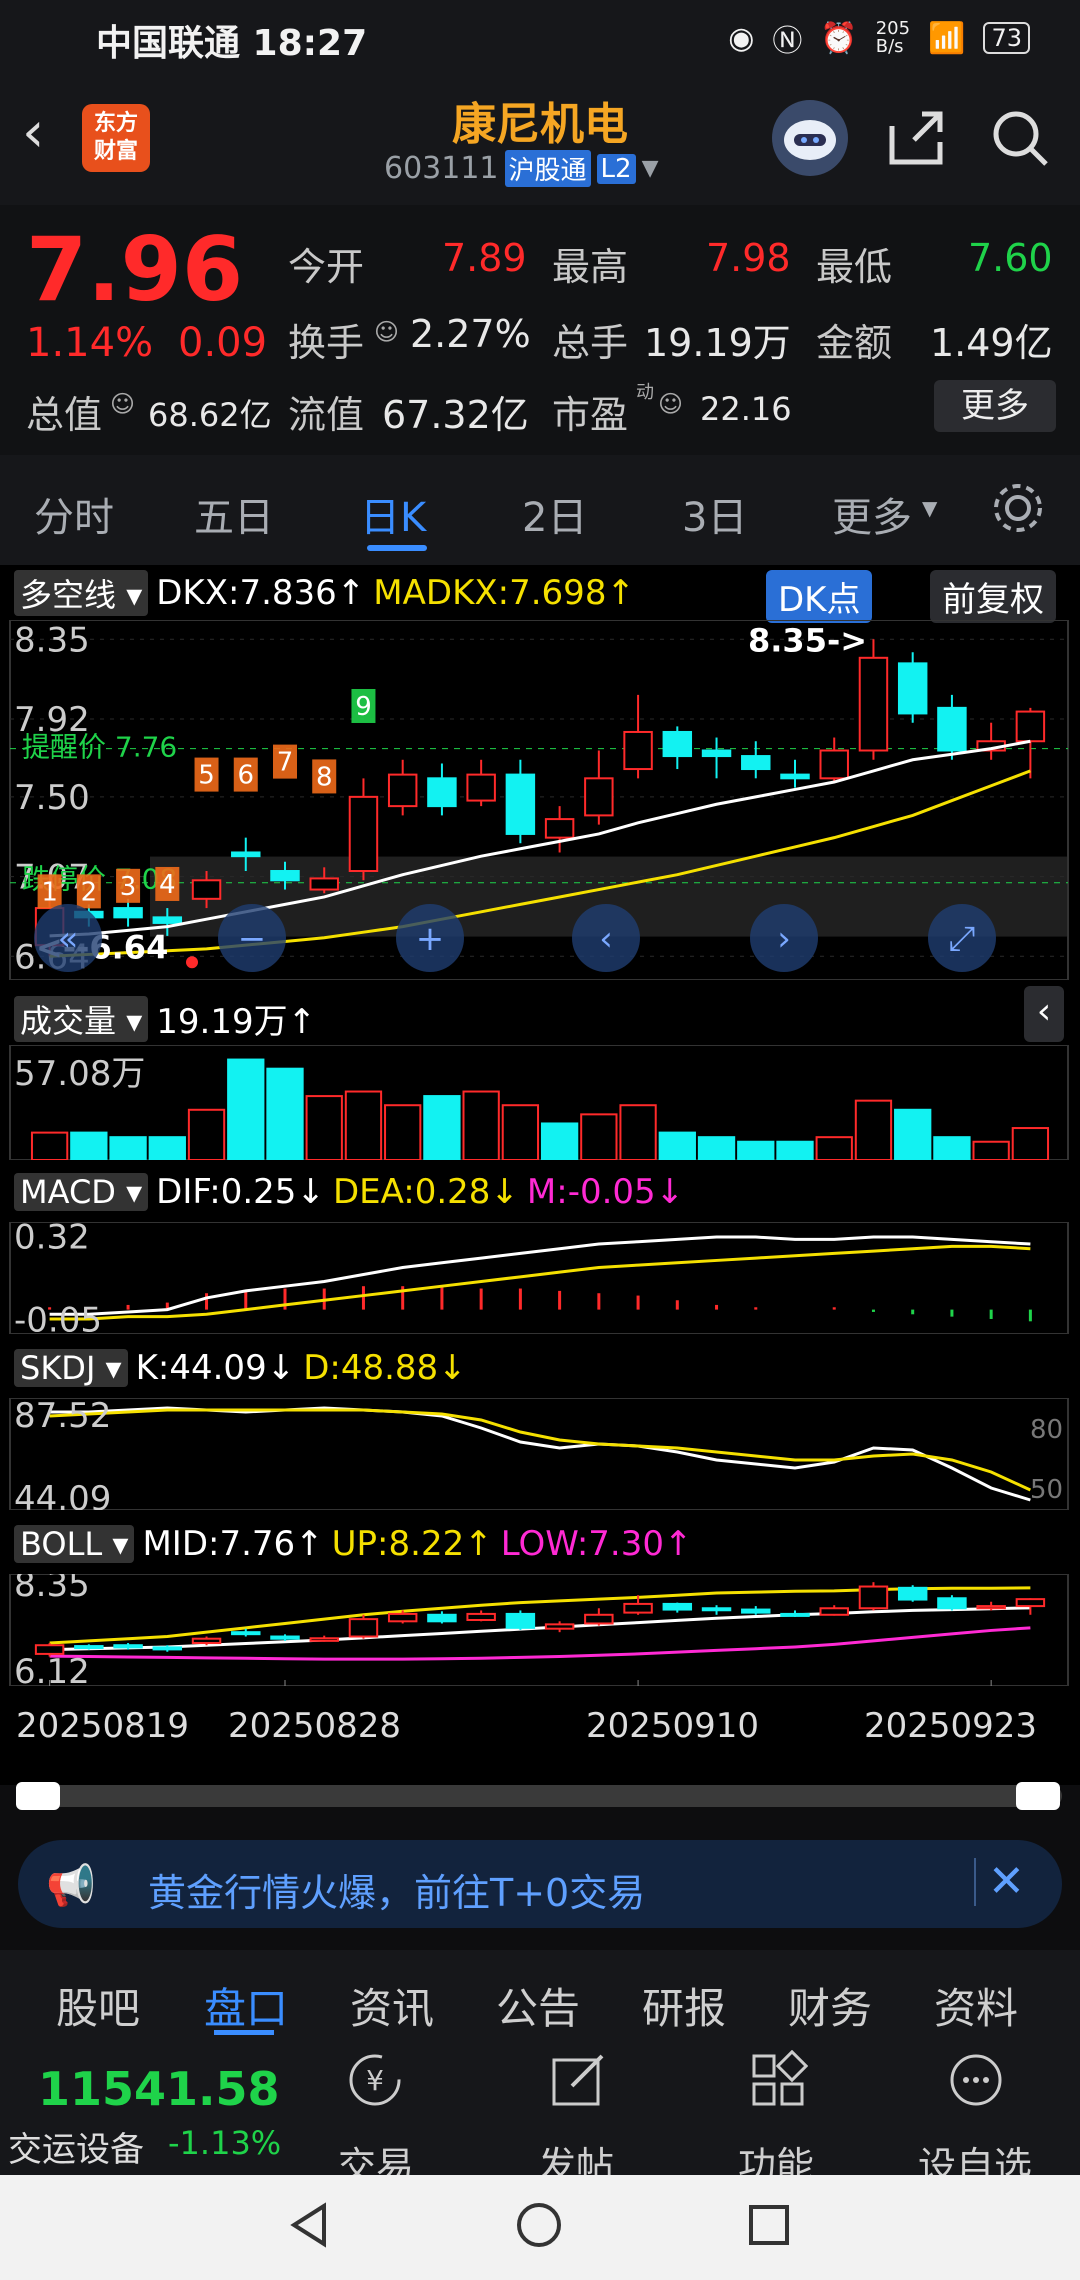  I want to click on nav-back-icon, so click(309, 2227).